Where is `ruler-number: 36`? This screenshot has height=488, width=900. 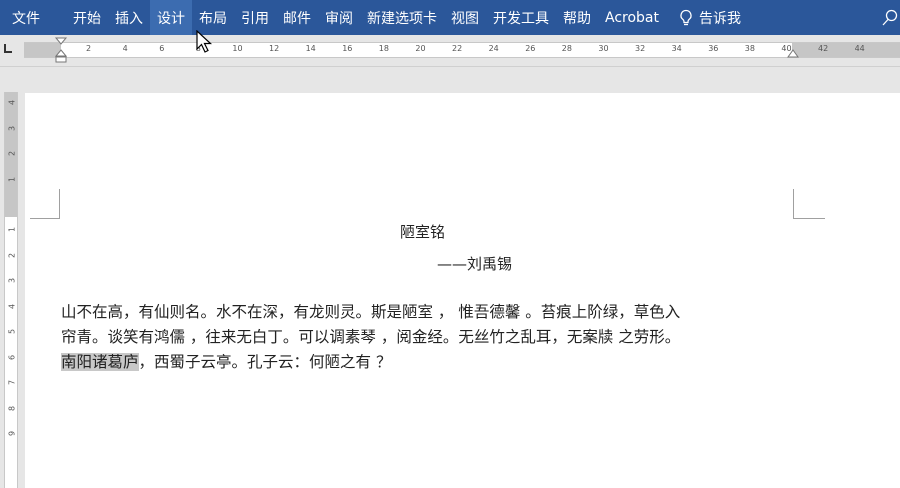 ruler-number: 36 is located at coordinates (713, 48).